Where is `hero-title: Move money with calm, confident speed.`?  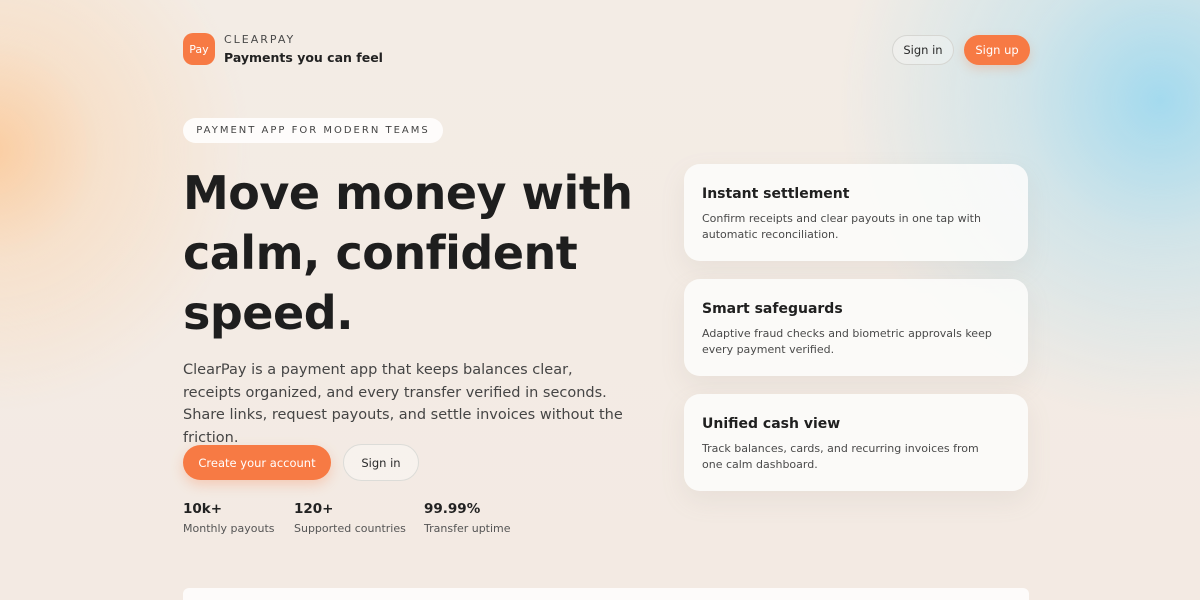
hero-title: Move money with calm, confident speed. is located at coordinates (418, 253).